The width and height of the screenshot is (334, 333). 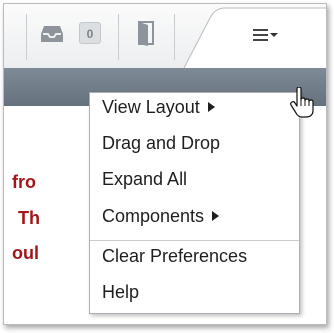 I want to click on menu-item-drag-and-drop: Drag and Drop, so click(x=161, y=146).